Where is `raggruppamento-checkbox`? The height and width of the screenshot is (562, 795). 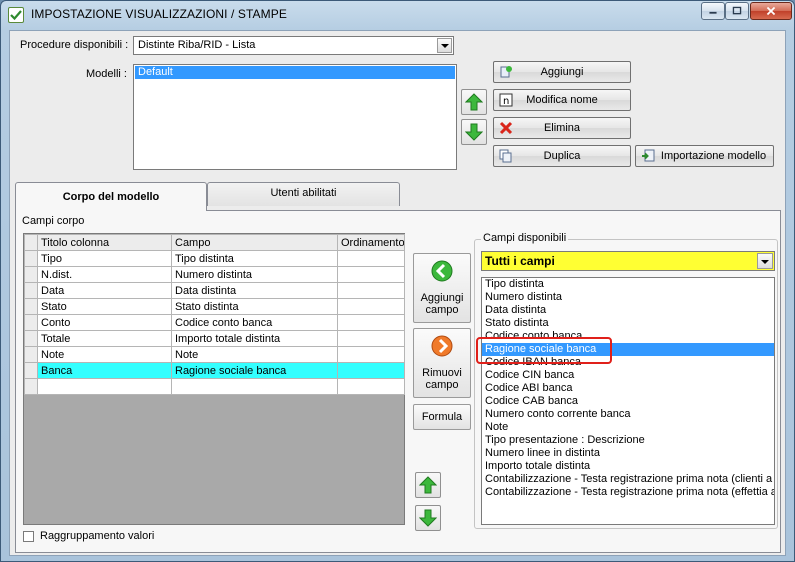
raggruppamento-checkbox is located at coordinates (28, 536).